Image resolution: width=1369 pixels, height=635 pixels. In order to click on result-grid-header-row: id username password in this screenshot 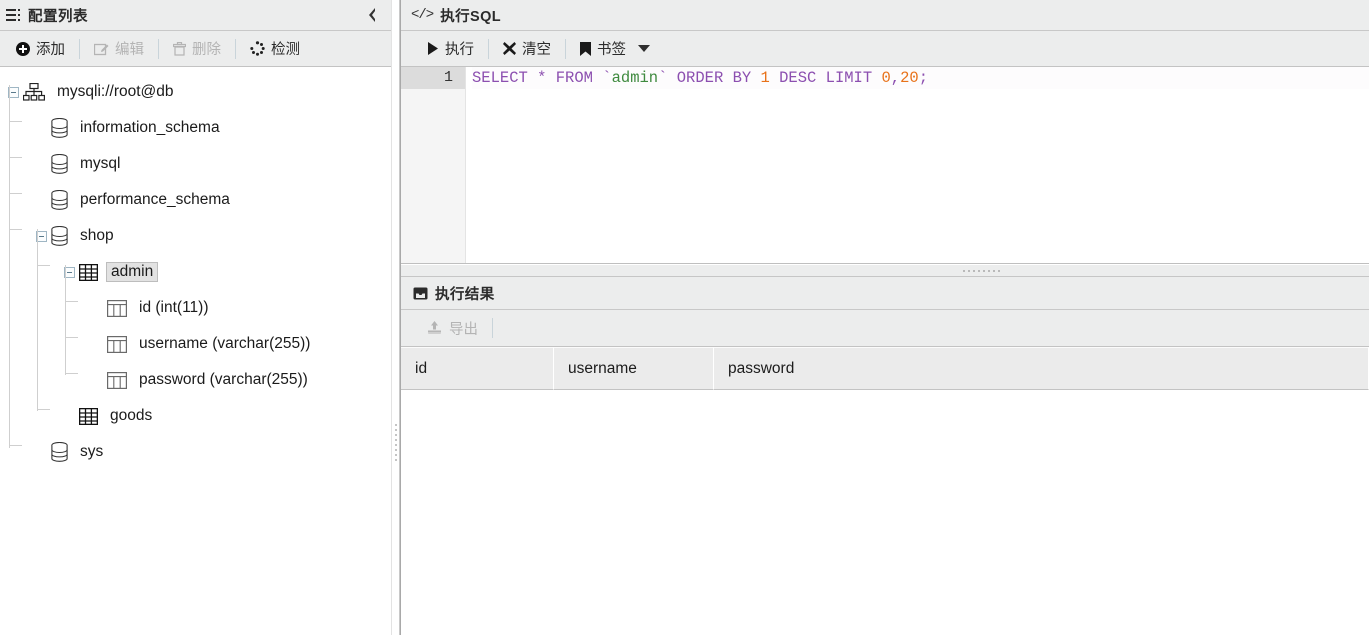, I will do `click(885, 368)`.